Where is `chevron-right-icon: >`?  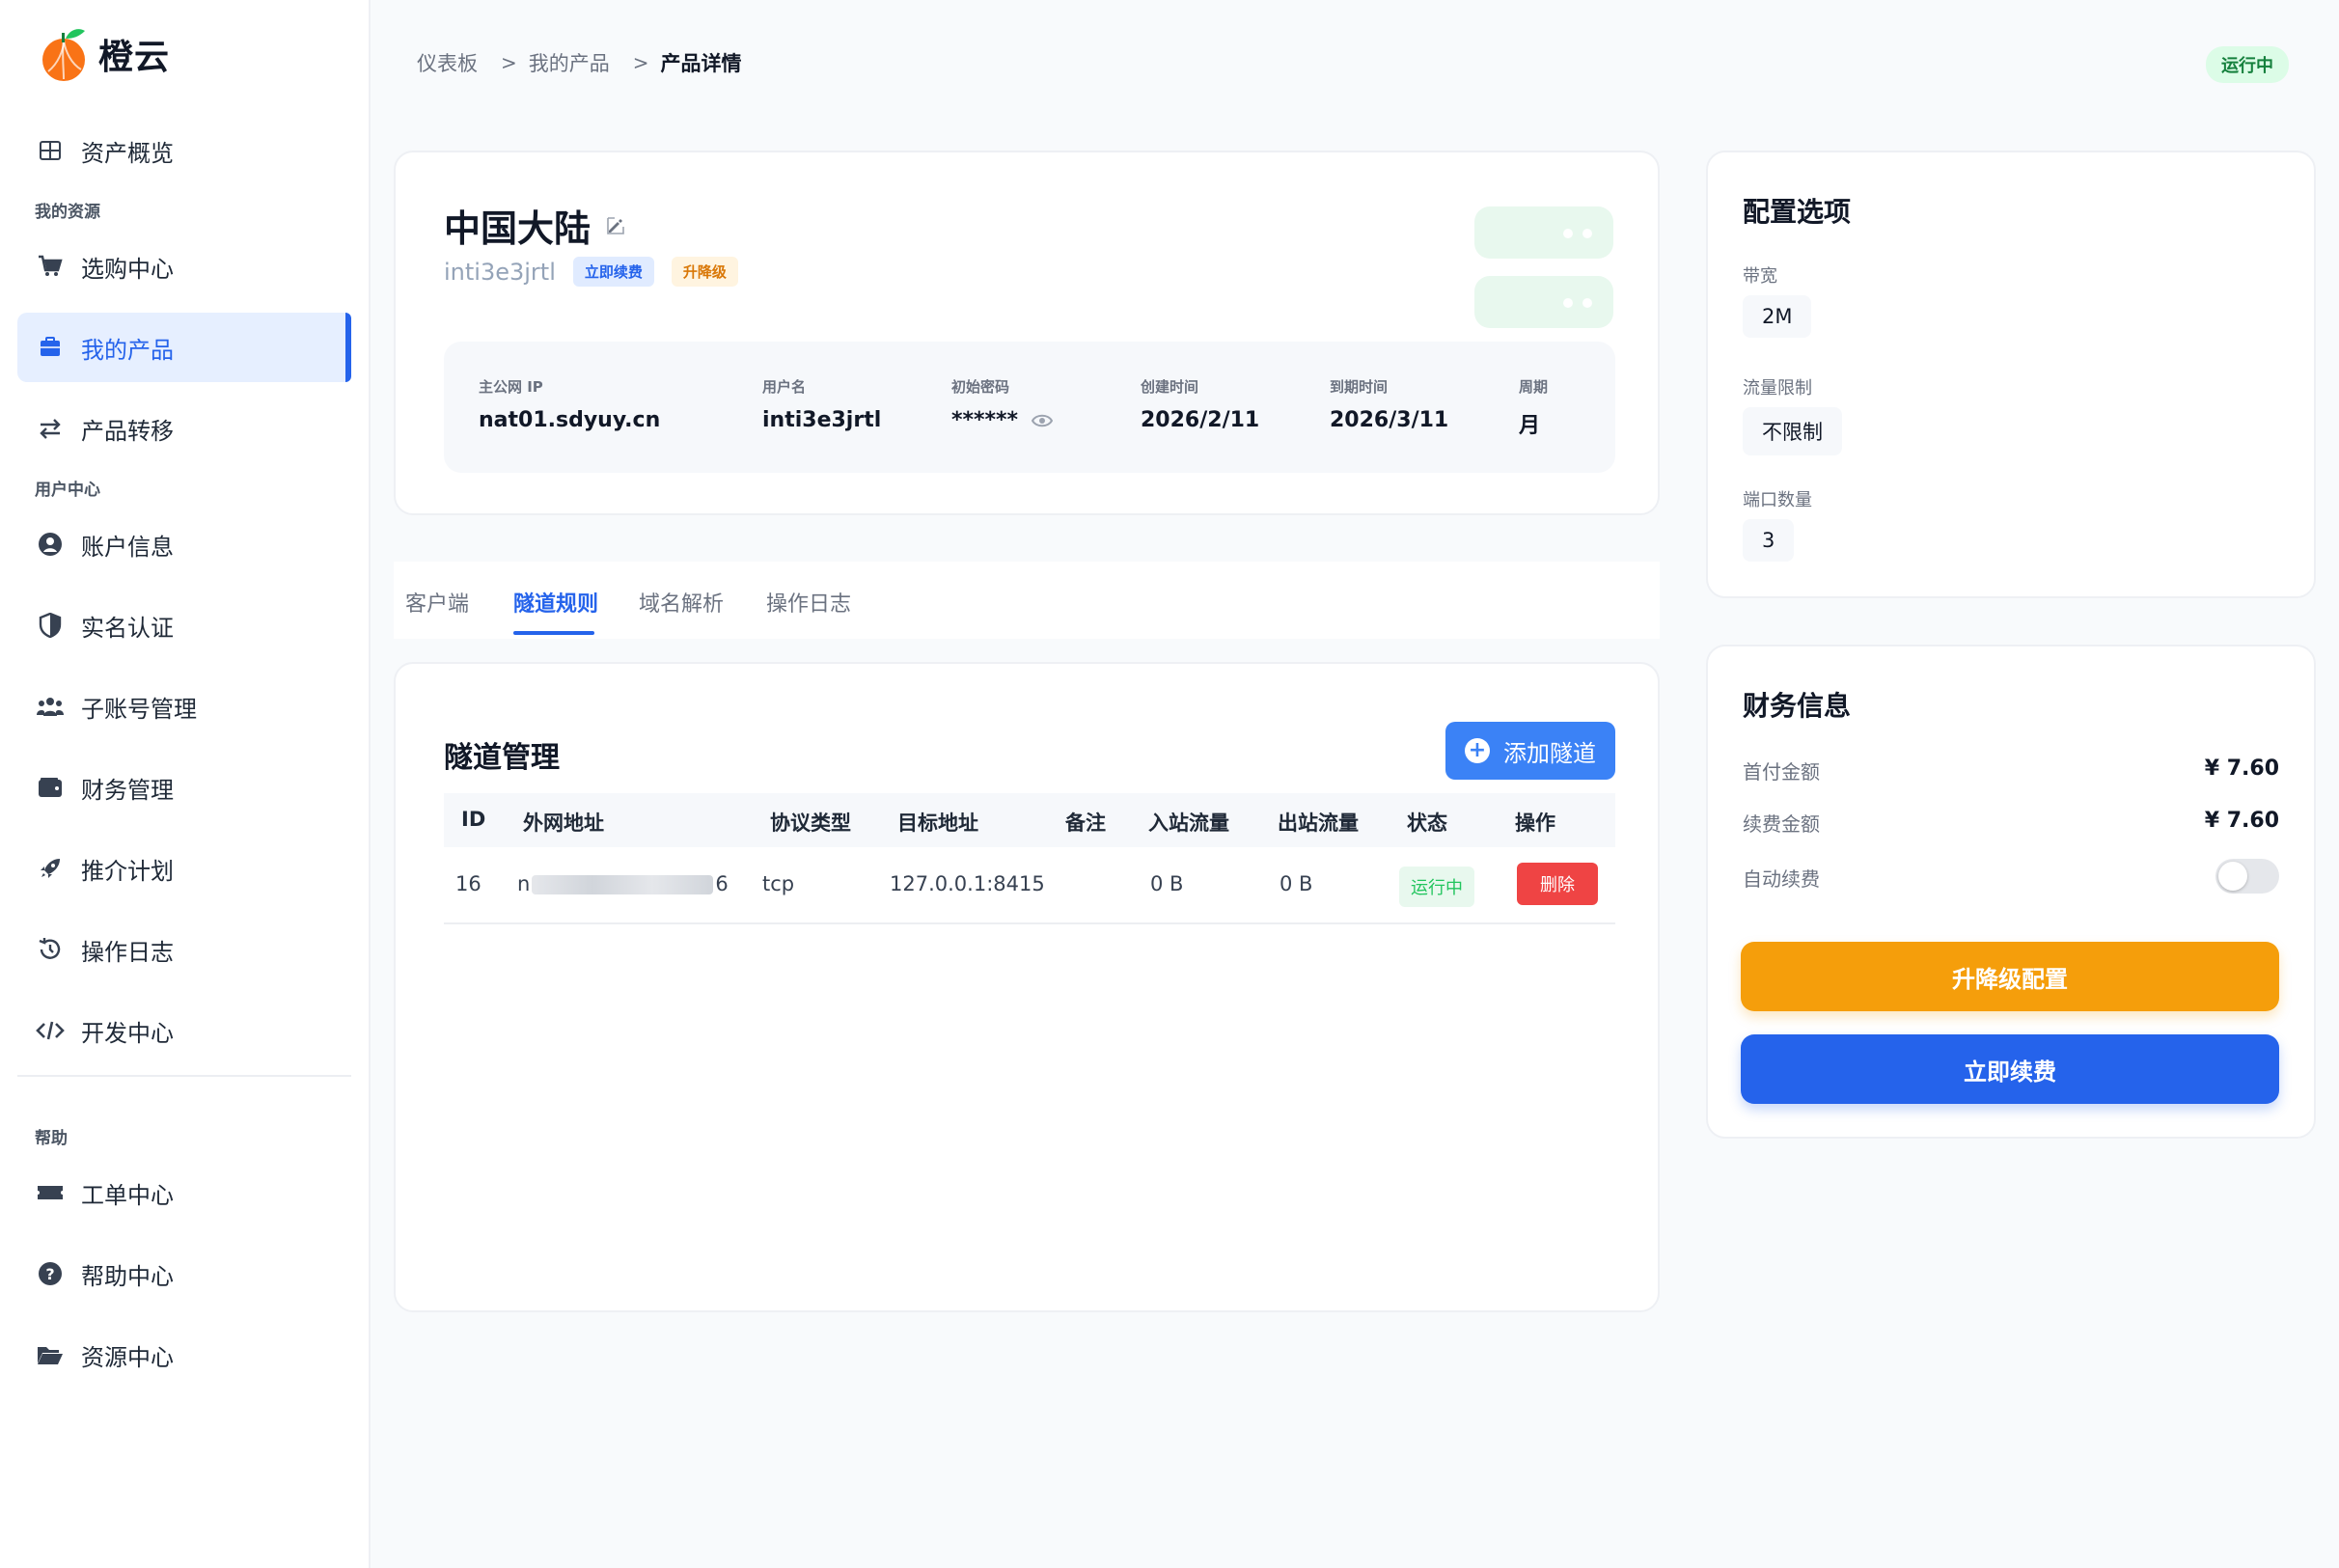
chevron-right-icon: > is located at coordinates (509, 62).